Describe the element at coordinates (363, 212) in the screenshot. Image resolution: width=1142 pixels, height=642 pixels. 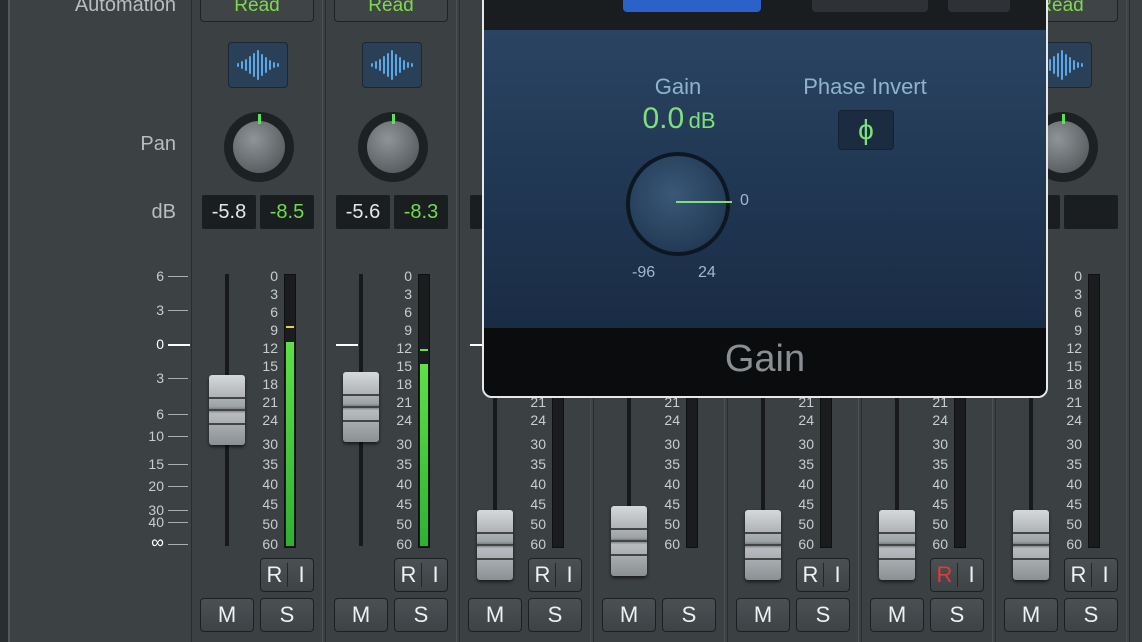
I see `volume-db-readout: -5.6` at that location.